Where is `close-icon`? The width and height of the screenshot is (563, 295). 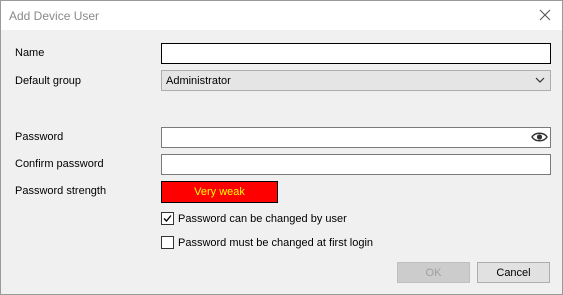 close-icon is located at coordinates (545, 15).